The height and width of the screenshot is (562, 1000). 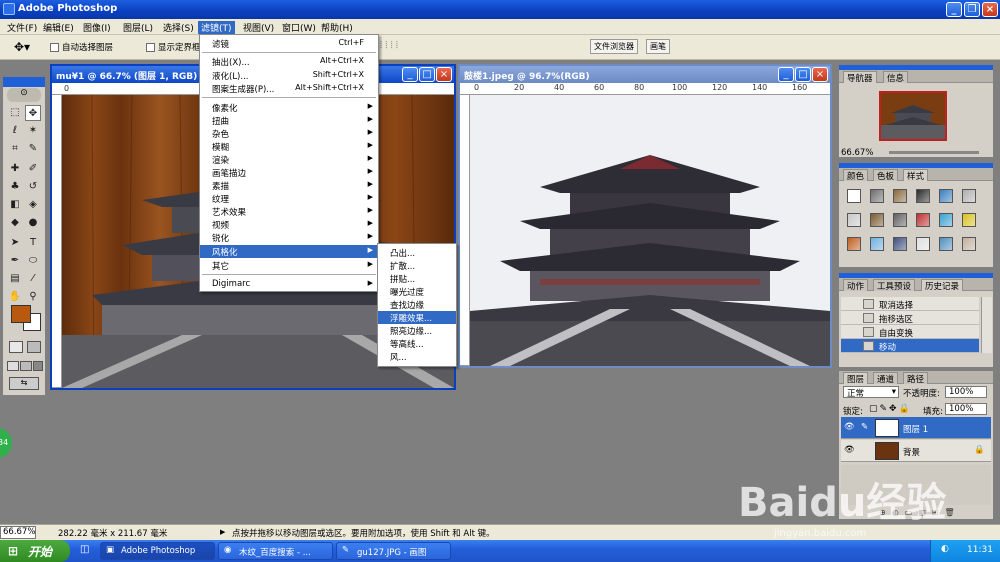 What do you see at coordinates (289, 133) in the screenshot?
I see `menu-item-noise: 杂色 ▶` at bounding box center [289, 133].